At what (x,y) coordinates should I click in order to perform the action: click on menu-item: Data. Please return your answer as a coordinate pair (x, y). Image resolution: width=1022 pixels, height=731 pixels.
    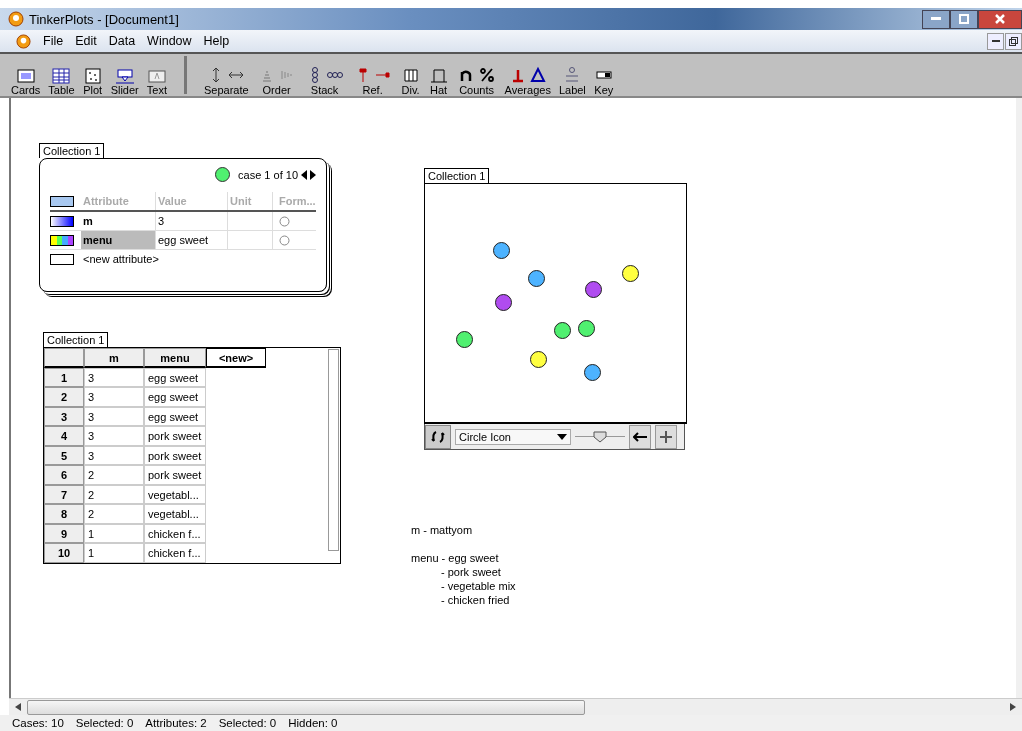
    Looking at the image, I should click on (122, 41).